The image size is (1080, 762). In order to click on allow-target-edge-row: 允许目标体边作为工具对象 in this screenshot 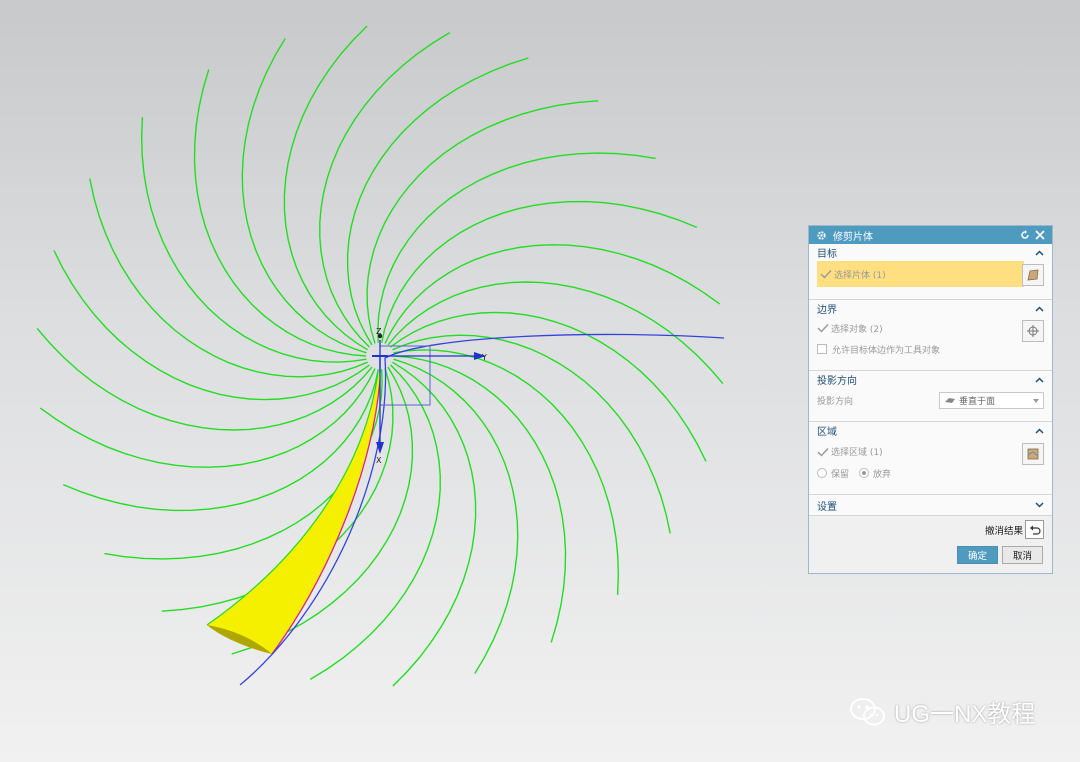, I will do `click(930, 349)`.